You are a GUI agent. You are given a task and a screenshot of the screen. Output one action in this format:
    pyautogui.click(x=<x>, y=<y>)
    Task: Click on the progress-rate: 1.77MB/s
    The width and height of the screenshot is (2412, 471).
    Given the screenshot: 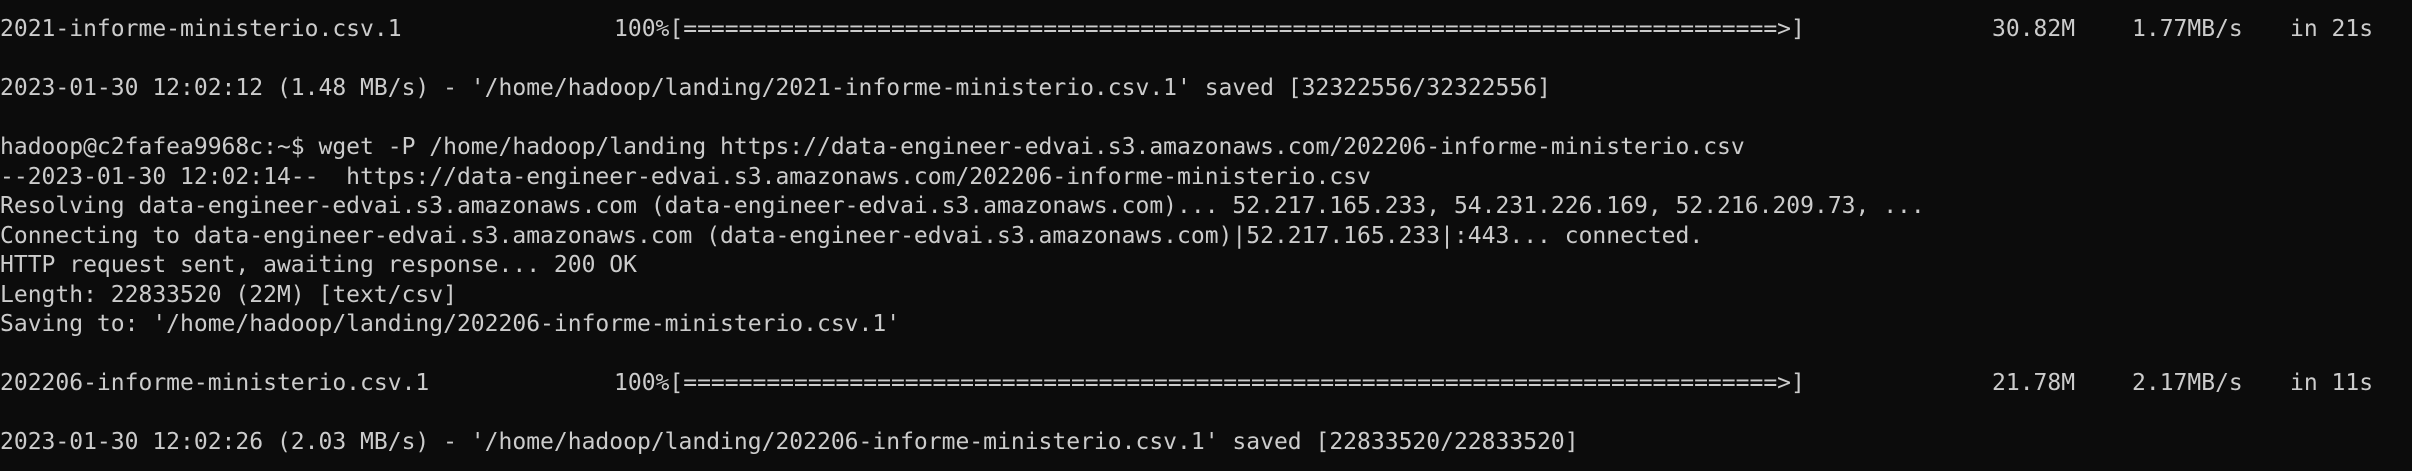 What is the action you would take?
    pyautogui.click(x=2187, y=29)
    